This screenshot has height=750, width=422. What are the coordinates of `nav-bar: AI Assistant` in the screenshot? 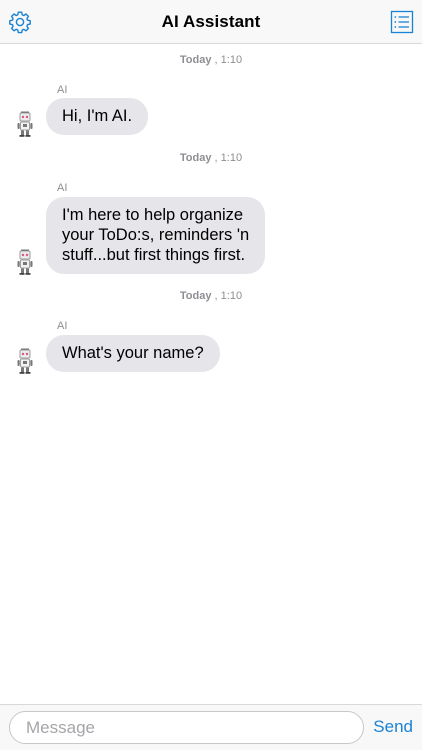 It's located at (211, 22).